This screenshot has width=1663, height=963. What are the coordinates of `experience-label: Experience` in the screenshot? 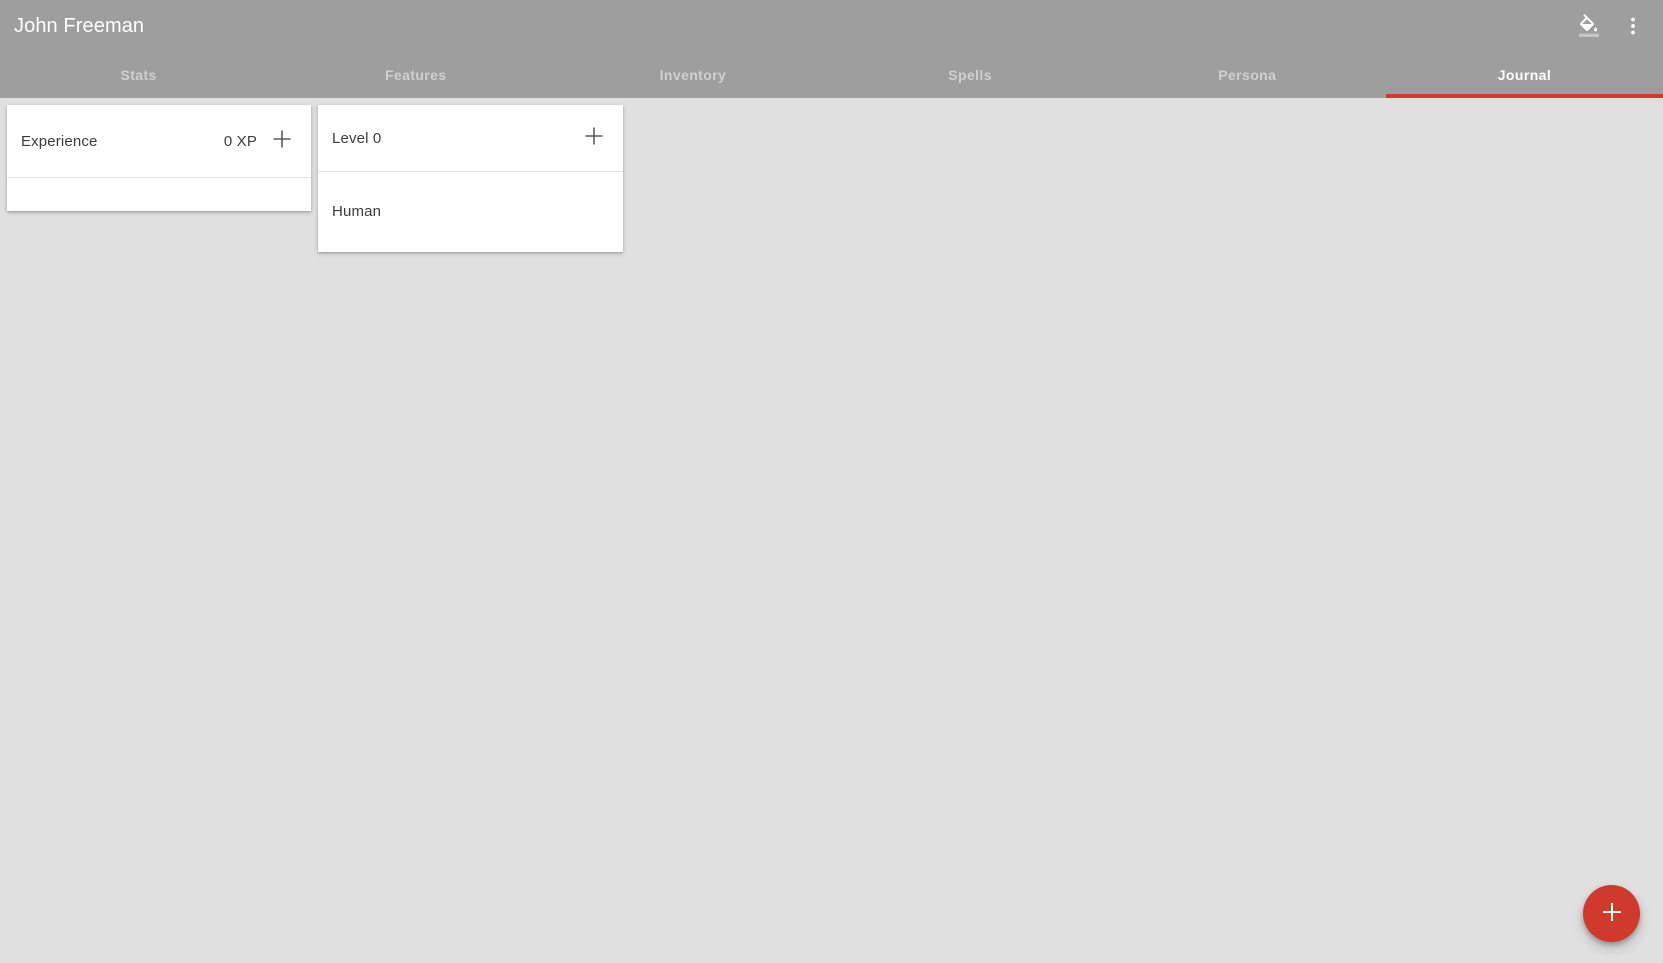 It's located at (59, 141).